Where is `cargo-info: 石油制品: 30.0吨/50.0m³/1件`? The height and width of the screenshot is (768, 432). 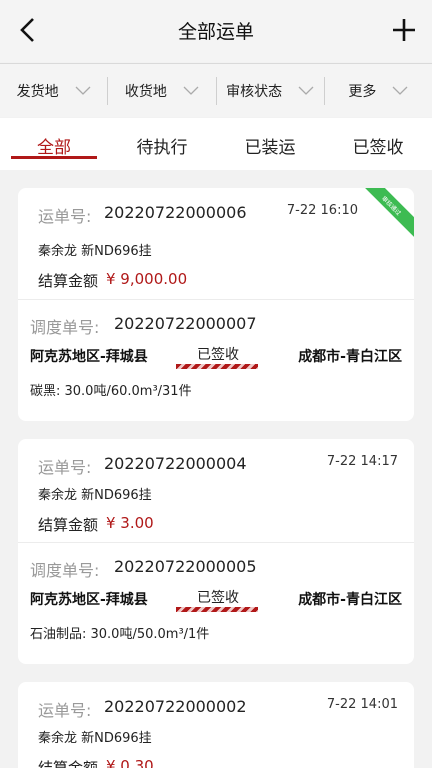 cargo-info: 石油制品: 30.0吨/50.0m³/1件 is located at coordinates (120, 634).